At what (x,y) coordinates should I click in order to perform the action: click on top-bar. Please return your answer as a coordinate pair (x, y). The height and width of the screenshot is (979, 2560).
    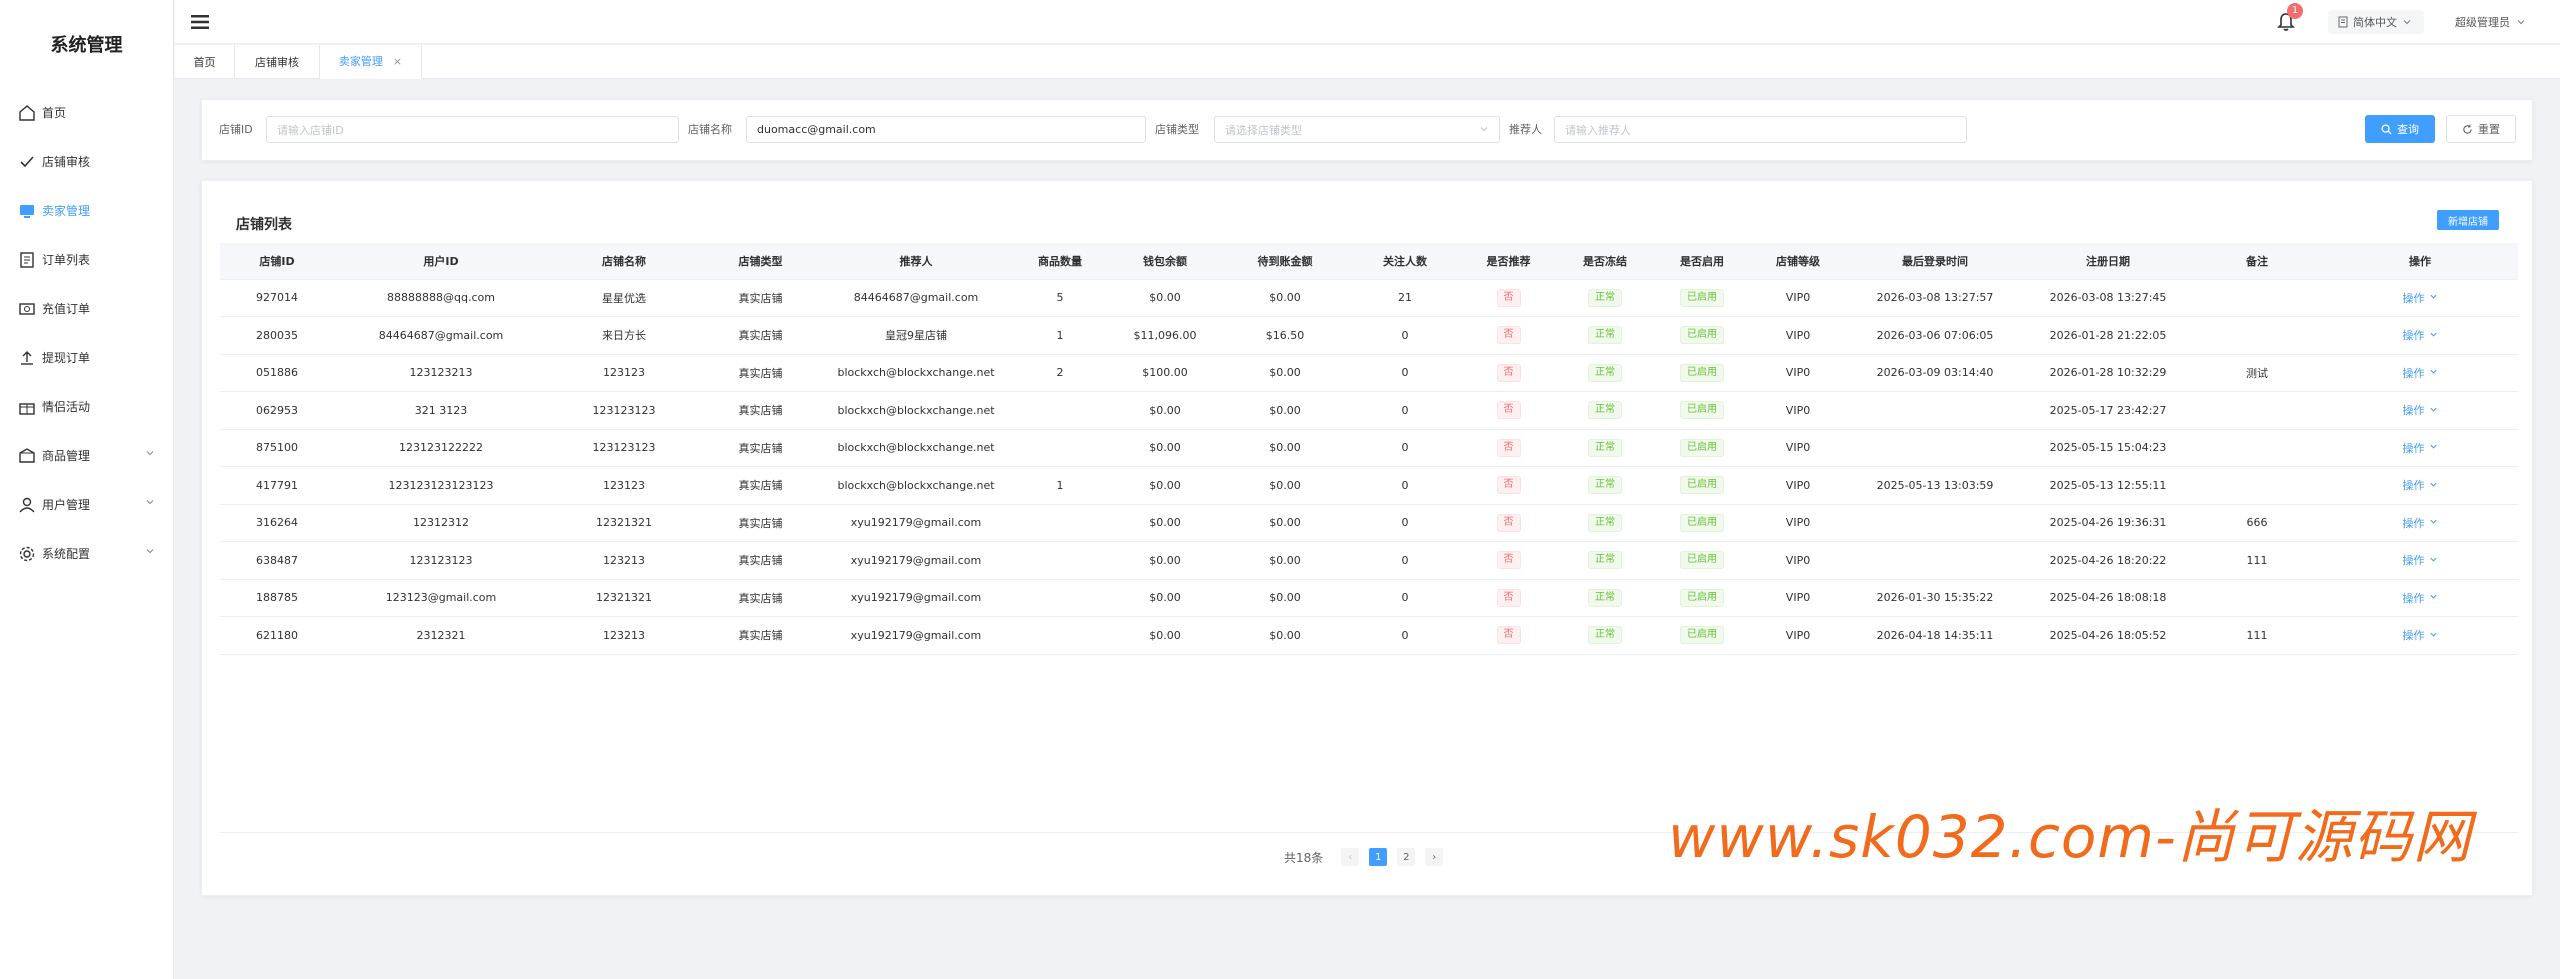
    Looking at the image, I should click on (1367, 22).